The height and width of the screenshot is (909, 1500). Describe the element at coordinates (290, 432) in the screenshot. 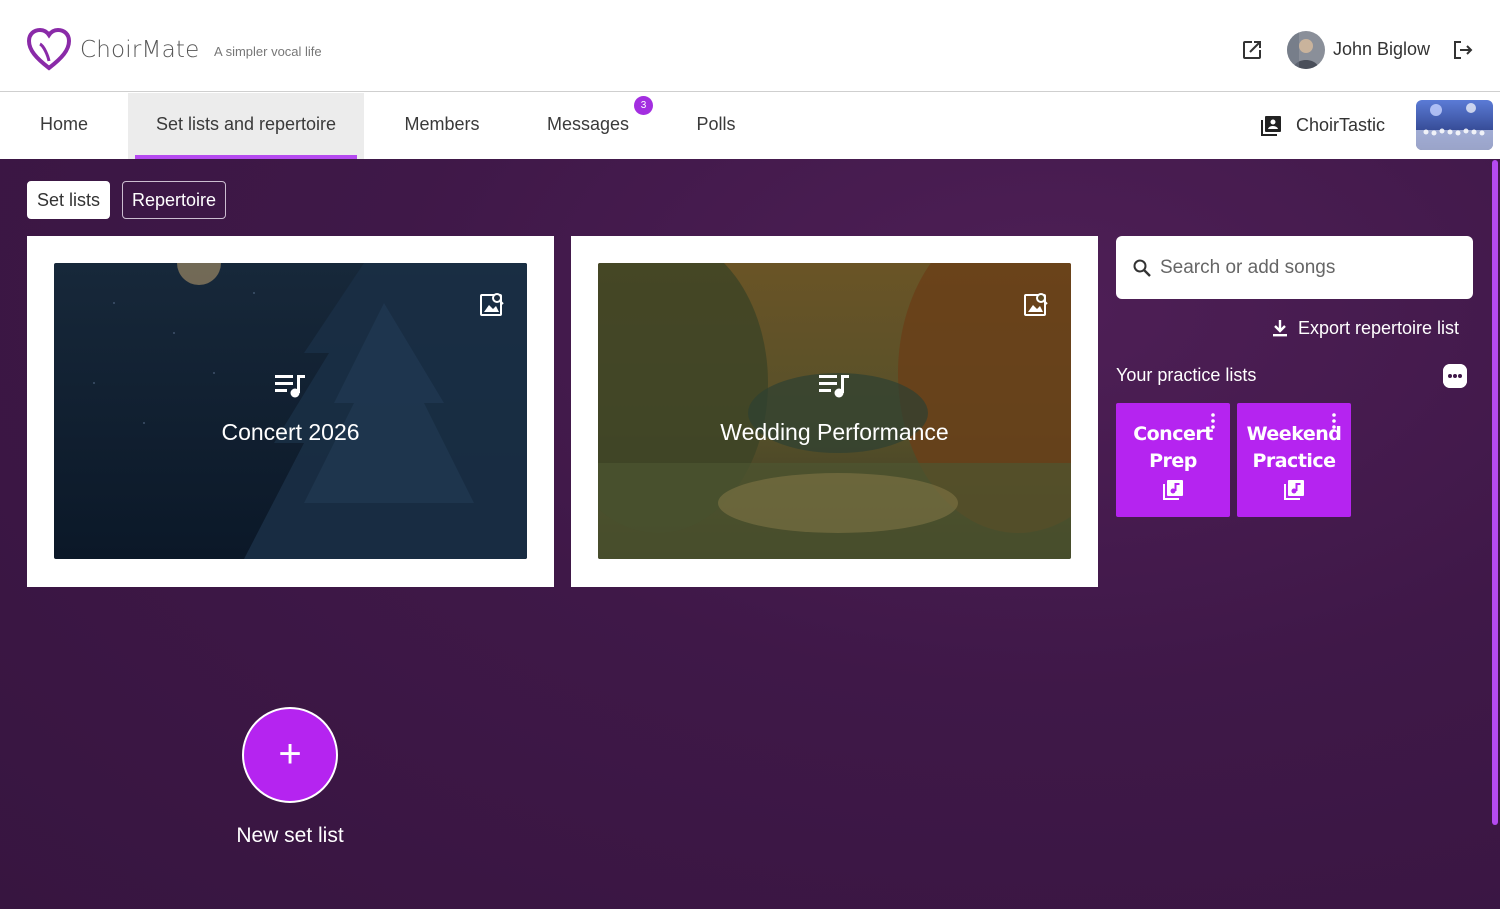

I see `setlist-title: Concert 2026` at that location.